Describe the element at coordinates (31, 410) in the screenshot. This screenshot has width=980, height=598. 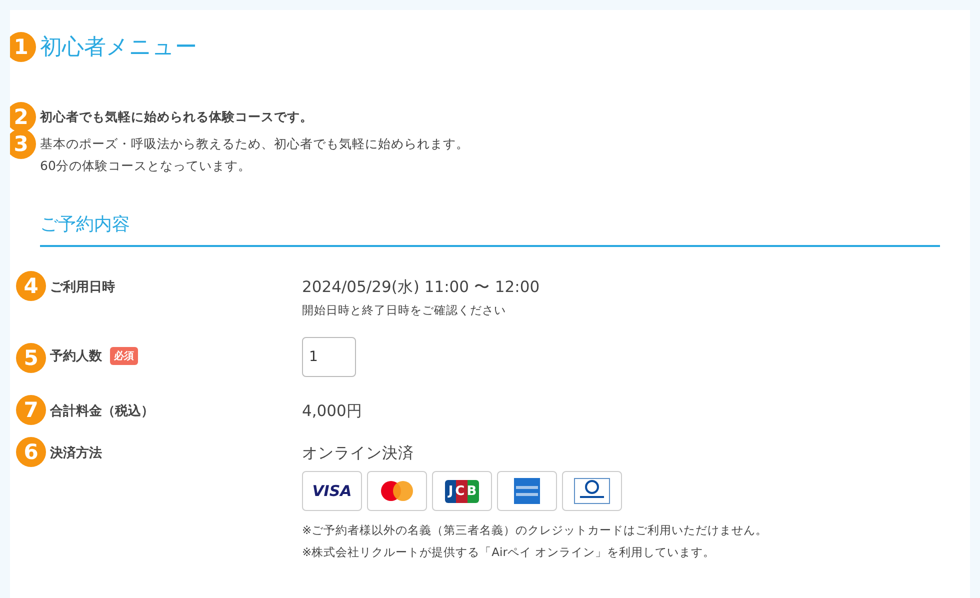
I see `number-marker: 7` at that location.